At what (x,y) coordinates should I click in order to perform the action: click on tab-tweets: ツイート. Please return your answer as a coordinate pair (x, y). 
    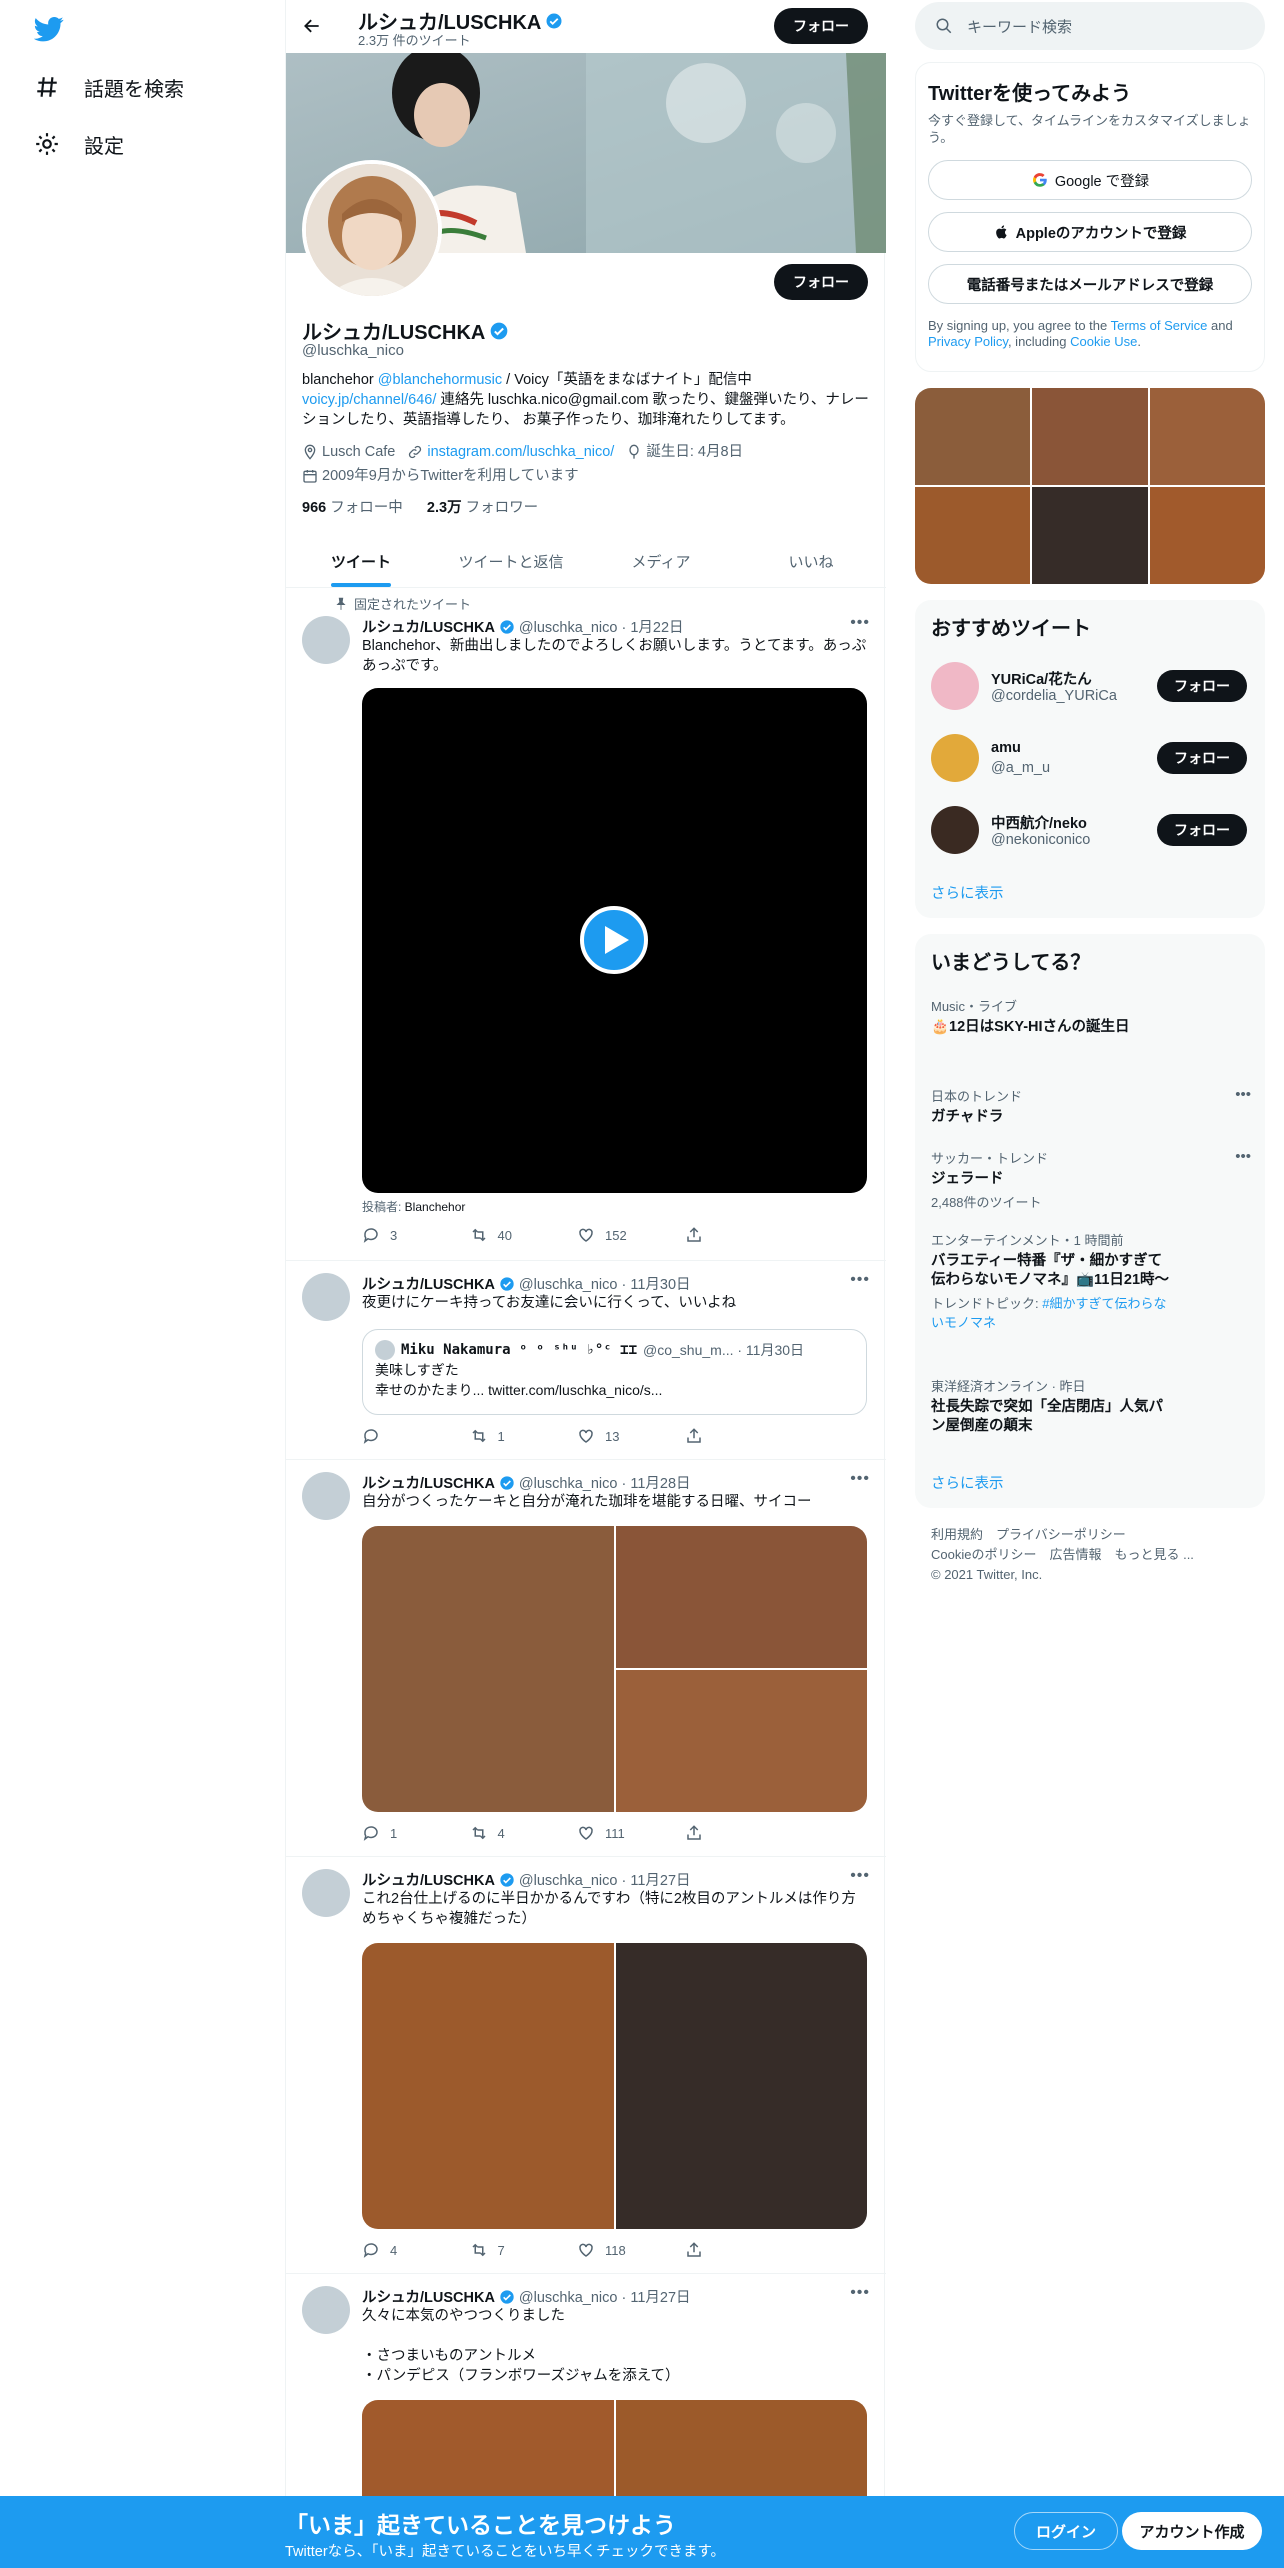
    Looking at the image, I should click on (361, 561).